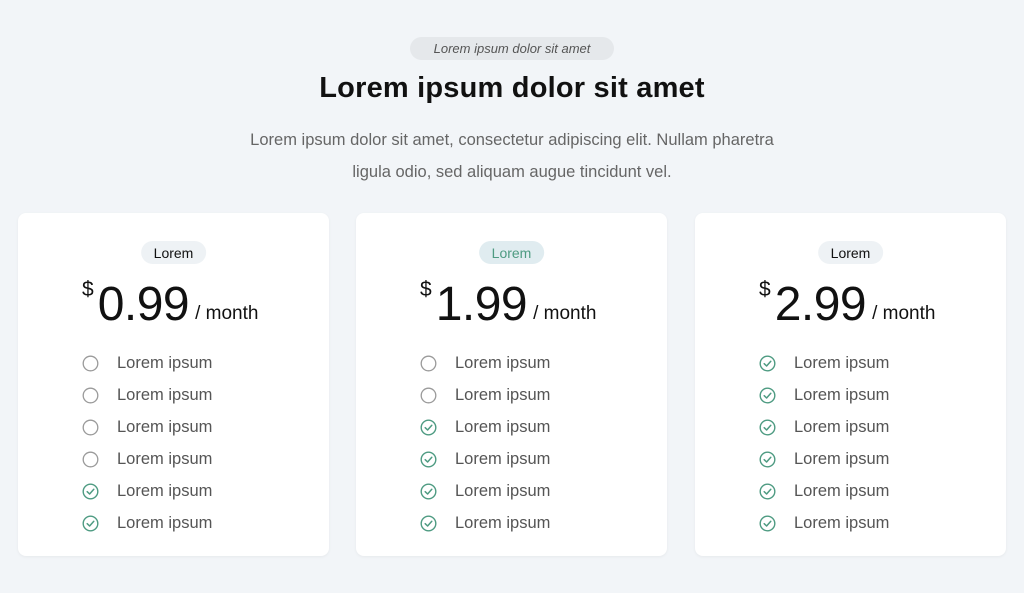  What do you see at coordinates (143, 304) in the screenshot?
I see `price-amount: 0.99` at bounding box center [143, 304].